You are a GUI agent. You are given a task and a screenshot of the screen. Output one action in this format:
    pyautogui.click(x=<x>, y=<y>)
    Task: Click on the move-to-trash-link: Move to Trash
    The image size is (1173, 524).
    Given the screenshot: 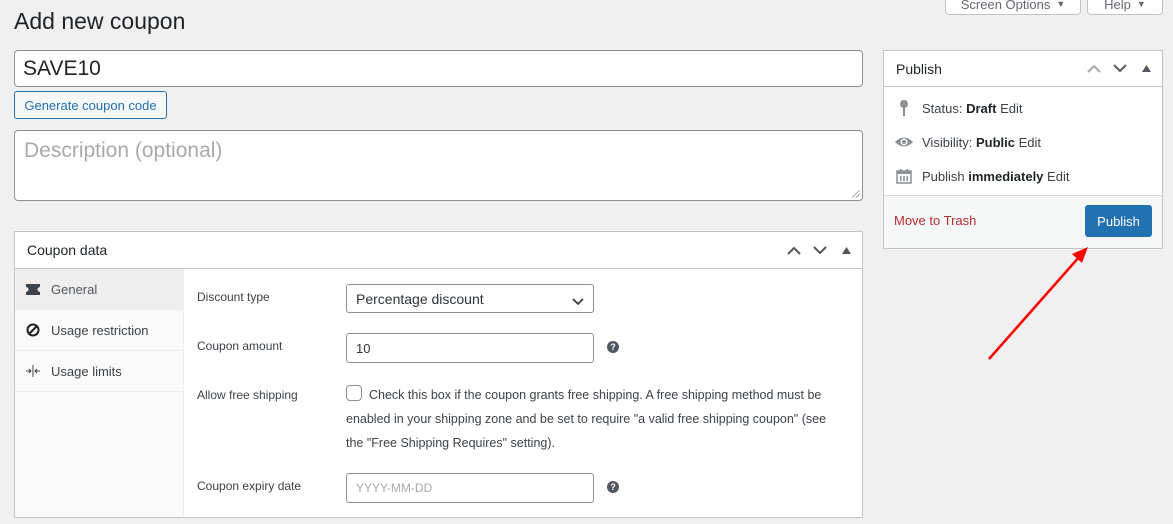 What is the action you would take?
    pyautogui.click(x=935, y=220)
    